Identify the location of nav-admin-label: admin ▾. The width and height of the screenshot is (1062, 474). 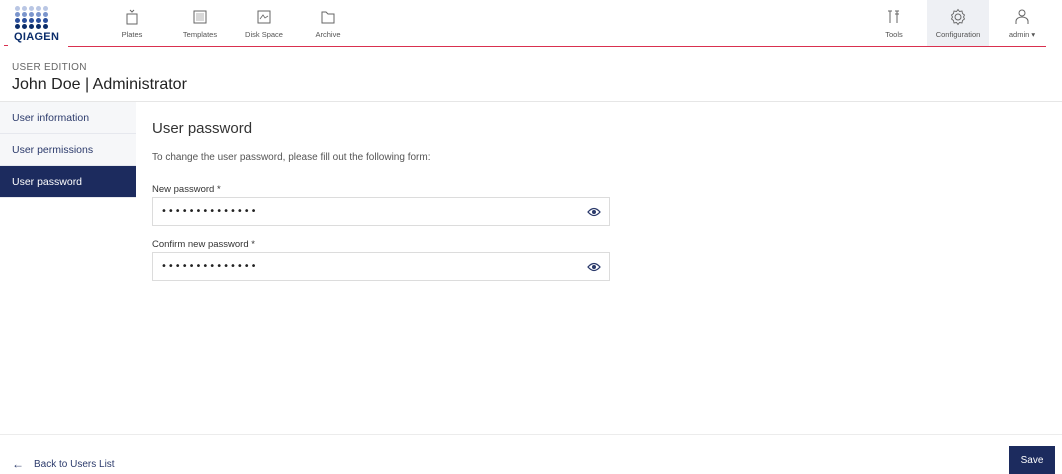
(1022, 34).